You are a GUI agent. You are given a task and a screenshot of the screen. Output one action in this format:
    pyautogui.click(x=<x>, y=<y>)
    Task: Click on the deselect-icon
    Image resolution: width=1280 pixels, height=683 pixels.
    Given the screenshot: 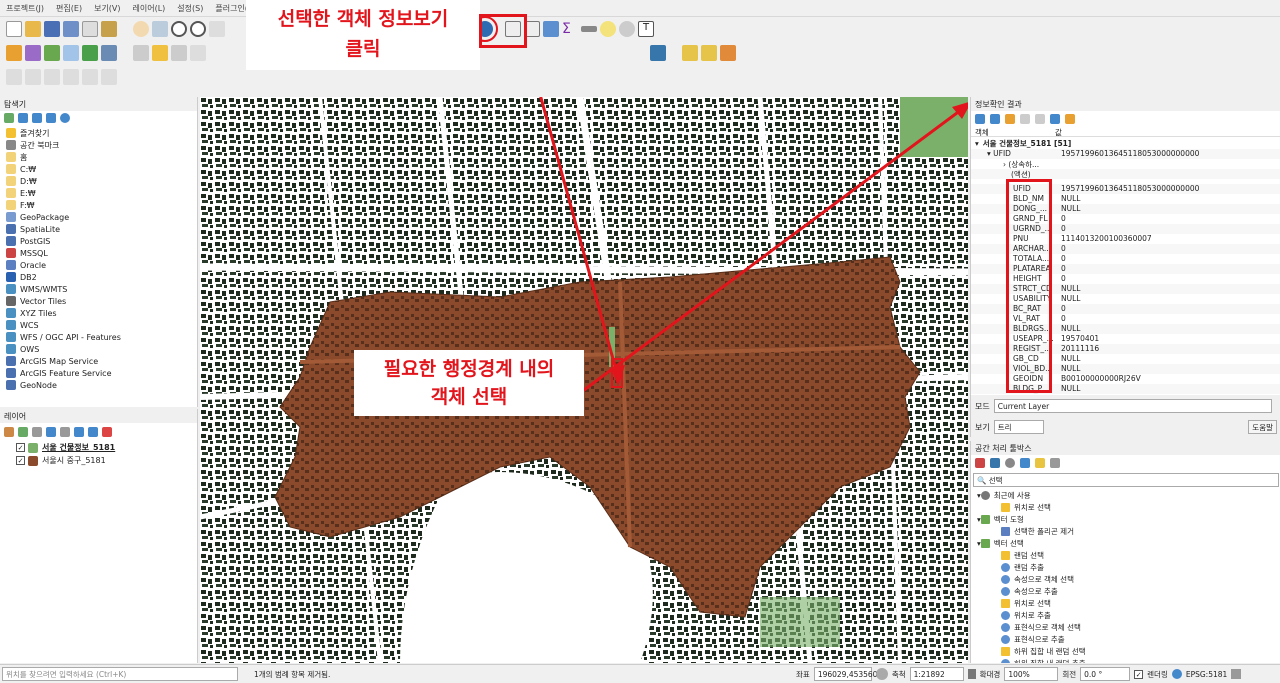 What is the action you would take?
    pyautogui.click(x=728, y=53)
    